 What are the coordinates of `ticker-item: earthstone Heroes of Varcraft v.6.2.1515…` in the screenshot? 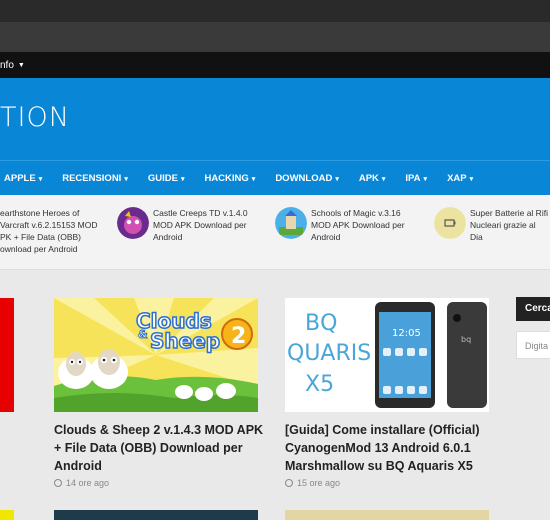 It's located at (48, 231).